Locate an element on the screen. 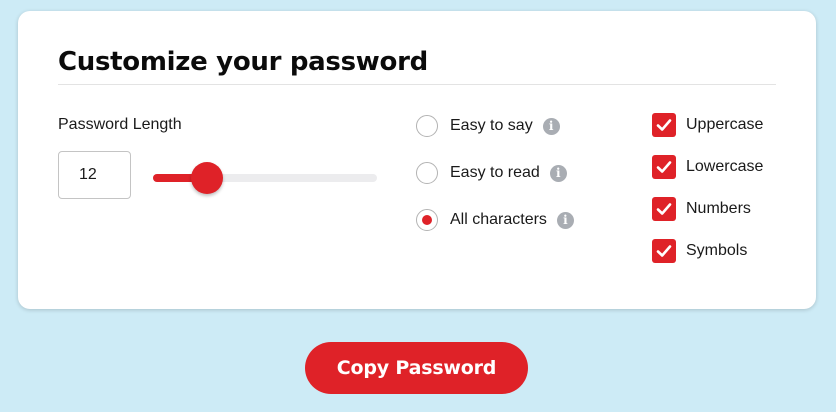  checkbox-uppercase-box is located at coordinates (664, 125).